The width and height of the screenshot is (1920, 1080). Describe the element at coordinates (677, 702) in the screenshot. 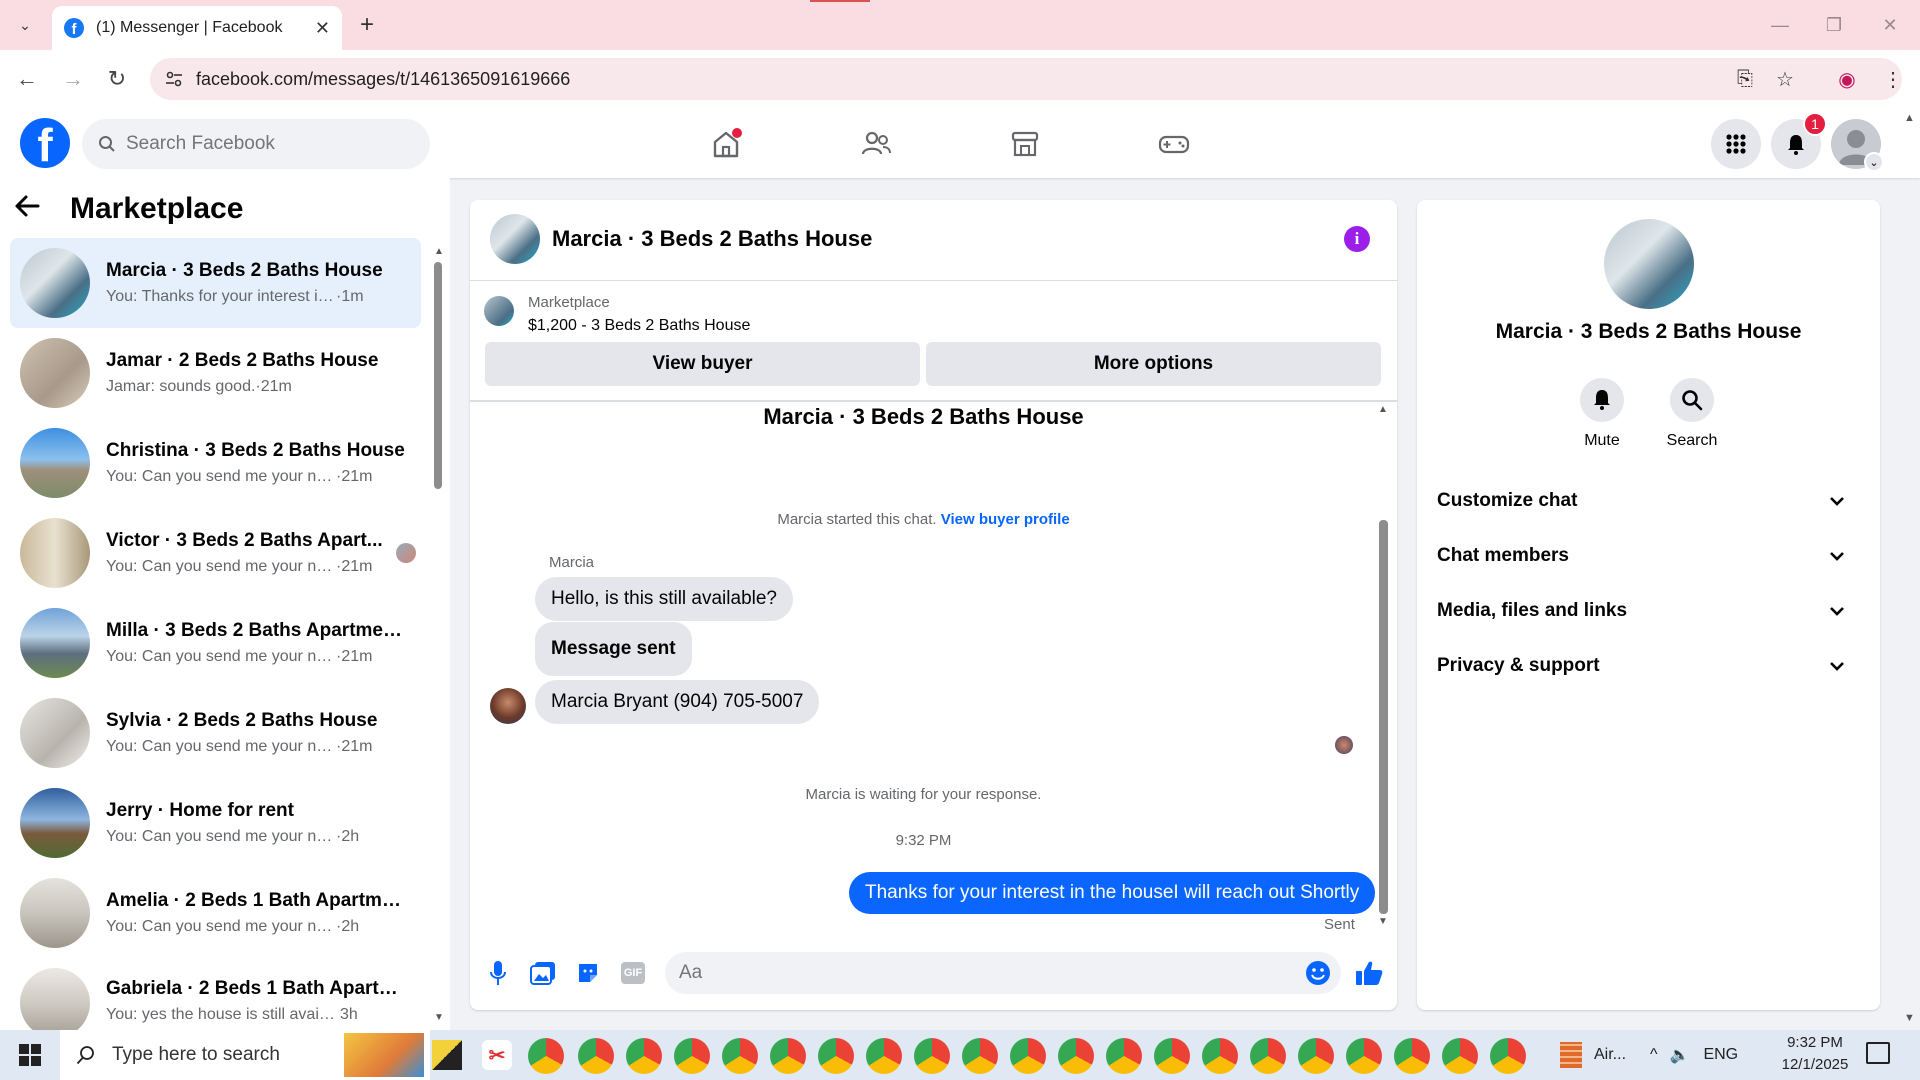

I see `incoming-message-bubble: Marcia Bryant (904) 705-5007` at that location.